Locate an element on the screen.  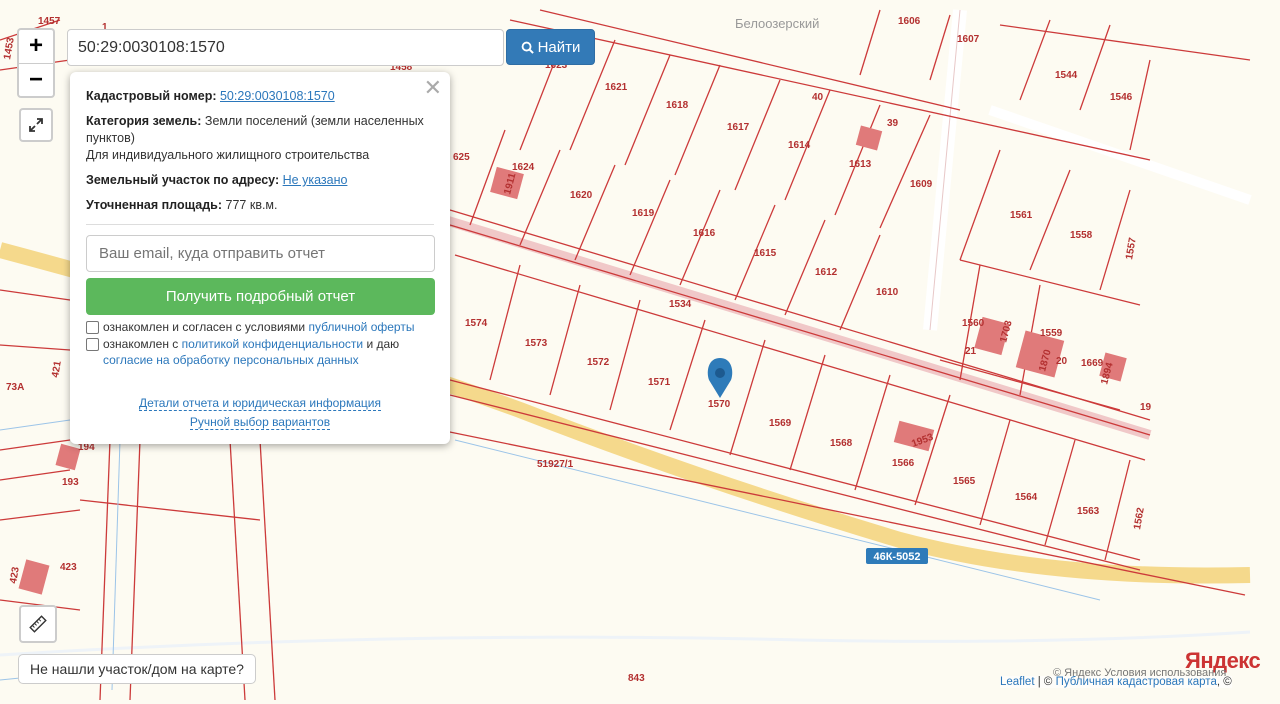
road-badge: 46К-5052 is located at coordinates (897, 556).